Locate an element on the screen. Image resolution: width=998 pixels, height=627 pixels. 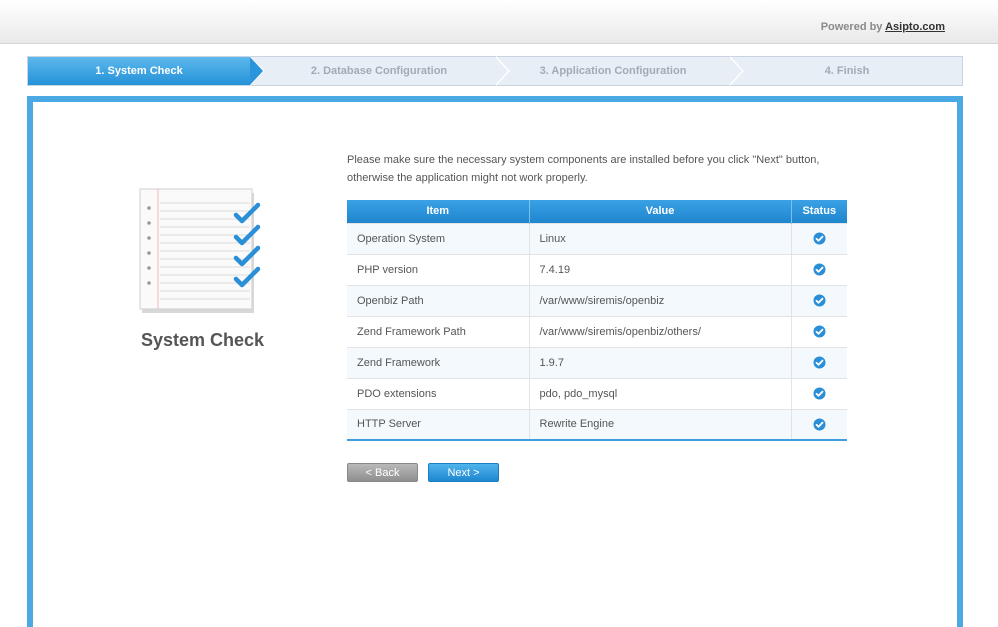
asipto-link: Asipto.com is located at coordinates (915, 27).